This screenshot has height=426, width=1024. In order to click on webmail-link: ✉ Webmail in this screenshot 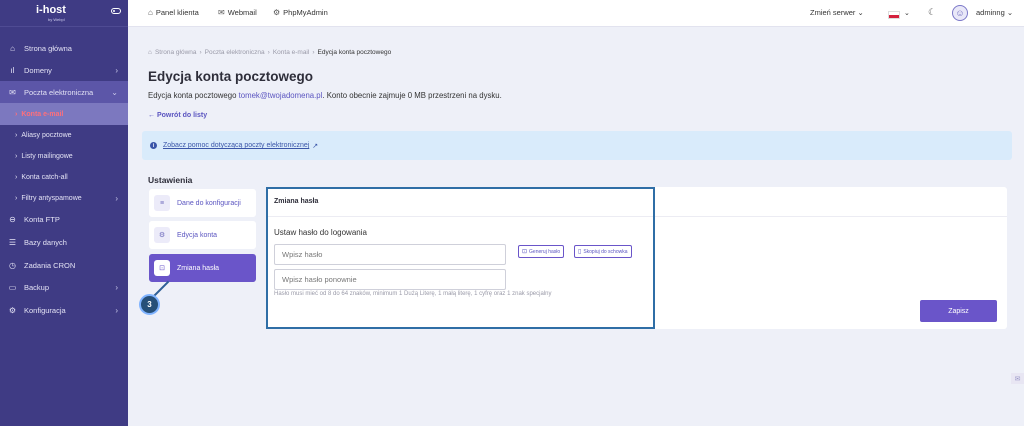, I will do `click(237, 12)`.